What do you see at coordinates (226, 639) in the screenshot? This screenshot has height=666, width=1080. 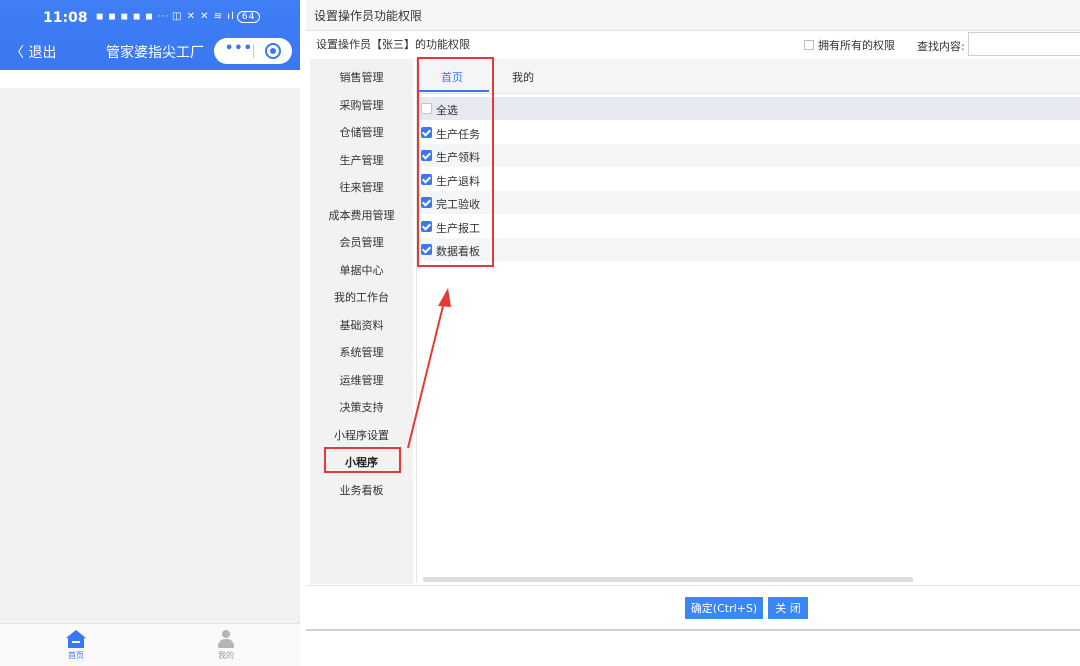 I see `user-icon` at bounding box center [226, 639].